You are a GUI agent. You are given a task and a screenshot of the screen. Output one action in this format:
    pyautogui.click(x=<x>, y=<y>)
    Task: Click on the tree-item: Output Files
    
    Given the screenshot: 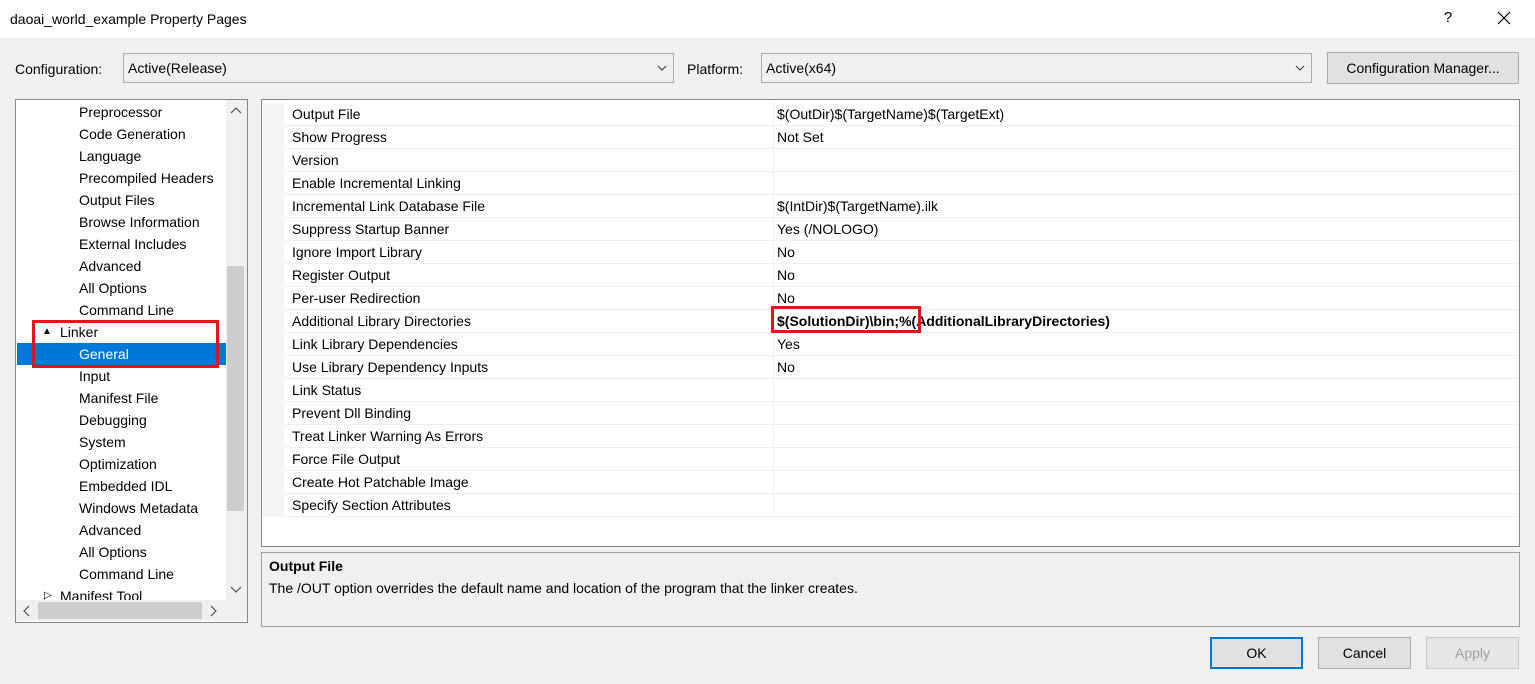 What is the action you would take?
    pyautogui.click(x=116, y=200)
    